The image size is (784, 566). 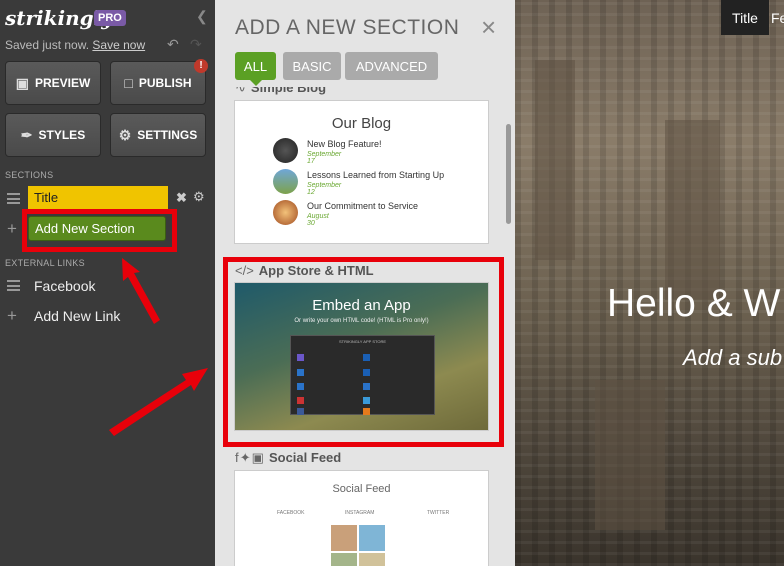 What do you see at coordinates (361, 489) in the screenshot?
I see `feed-preview-title: Social Feed` at bounding box center [361, 489].